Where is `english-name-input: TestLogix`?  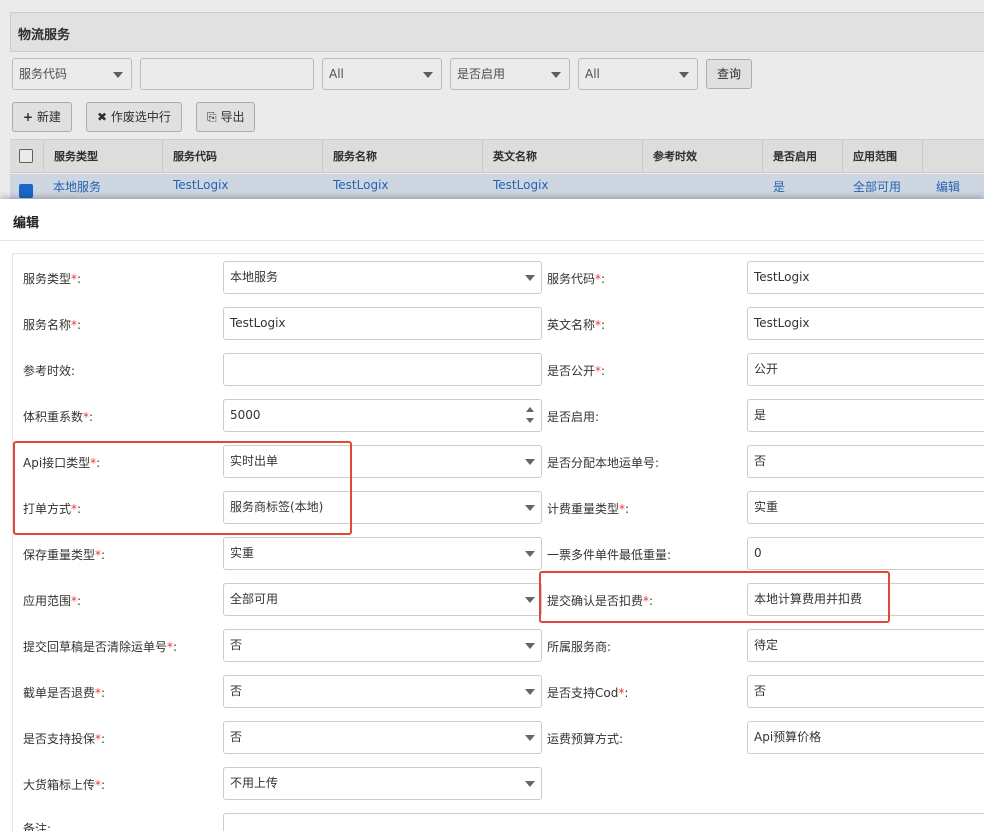
english-name-input: TestLogix is located at coordinates (865, 323).